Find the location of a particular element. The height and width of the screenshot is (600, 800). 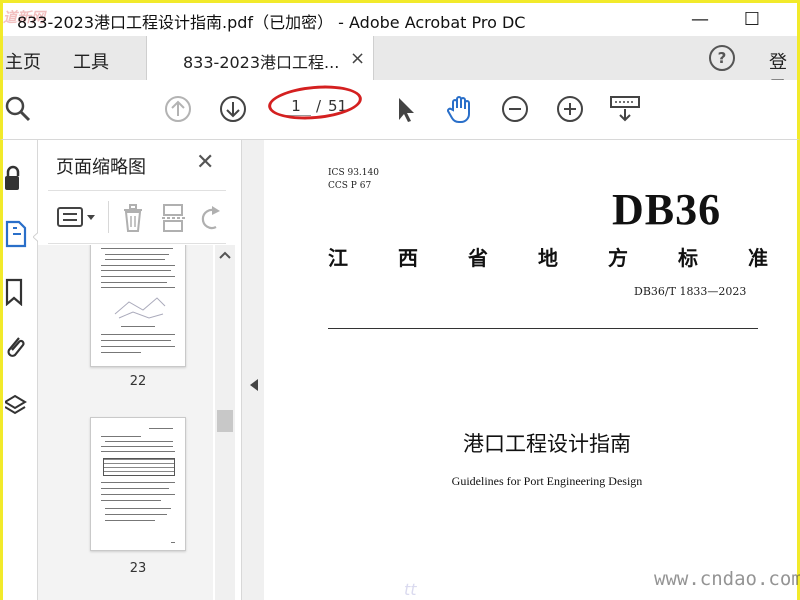

standard-number: DB36/T 1833—2023 is located at coordinates (690, 291).